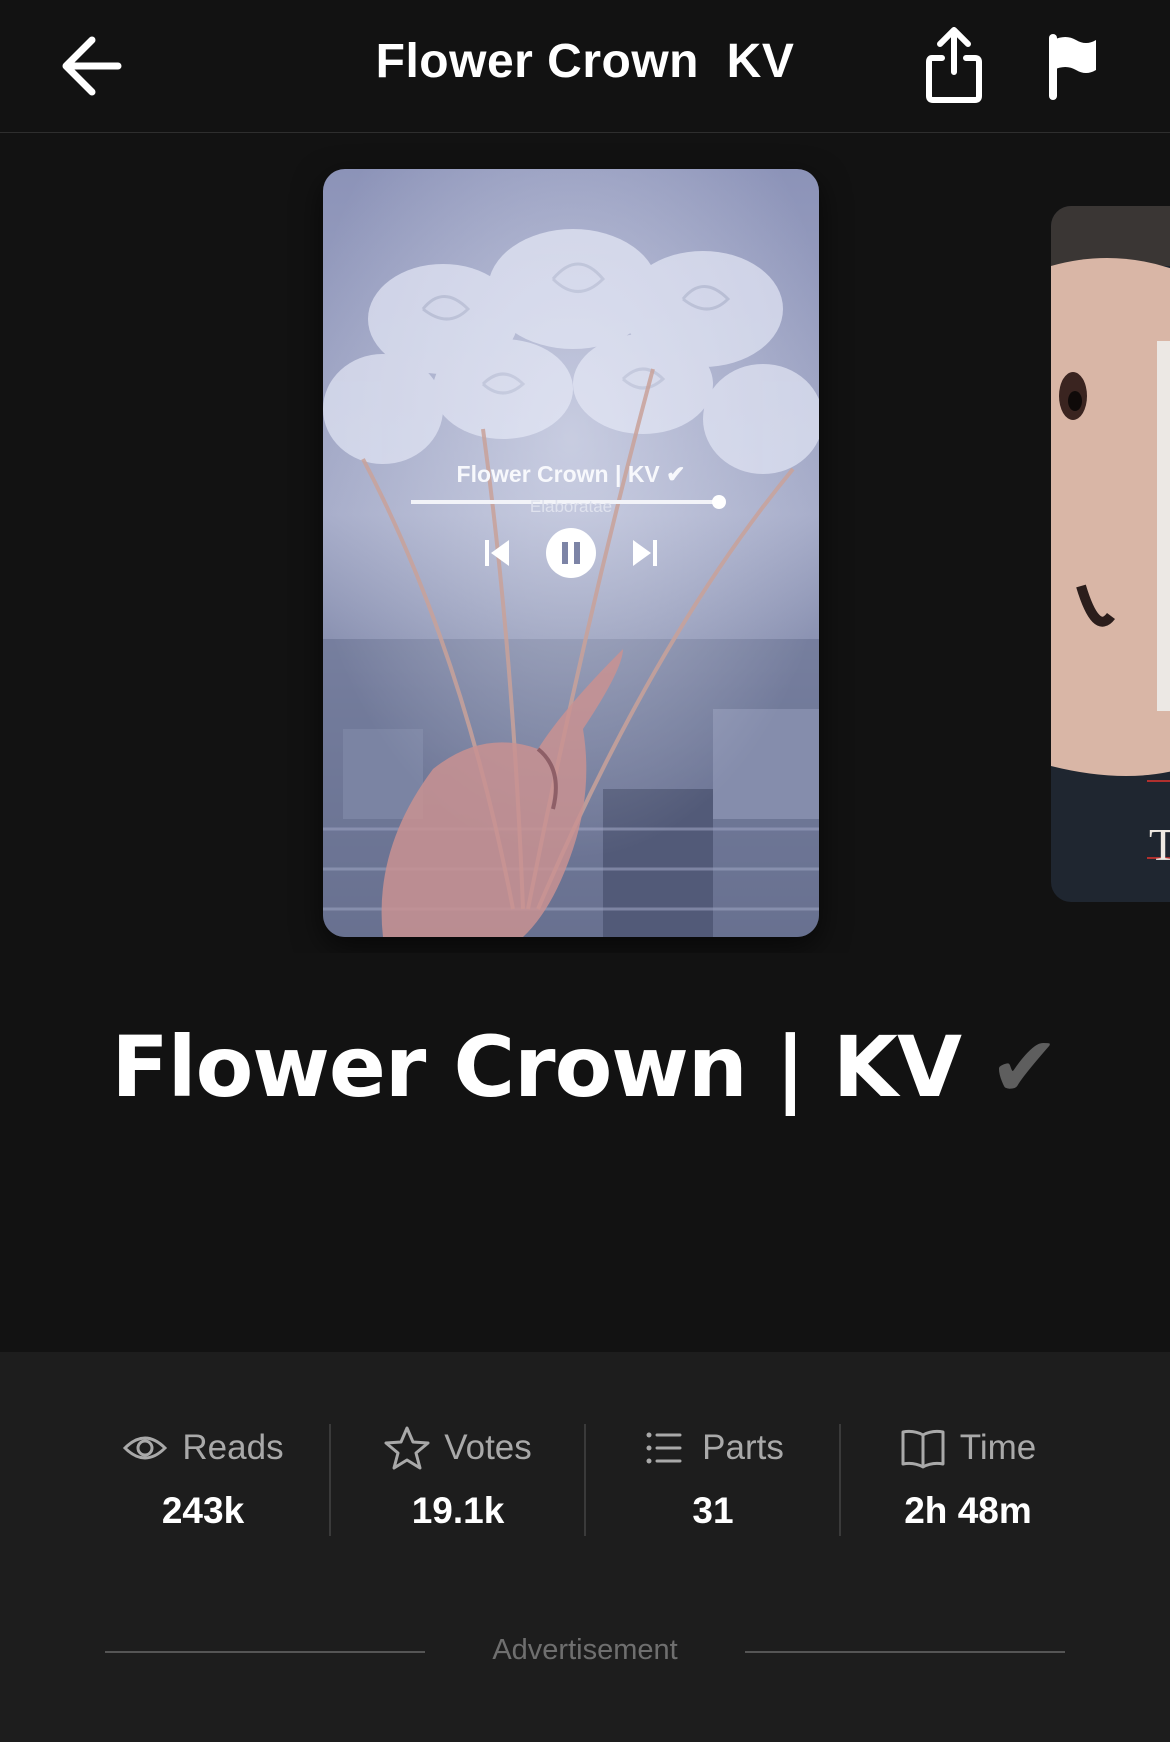  What do you see at coordinates (713, 1482) in the screenshot?
I see `stat-parts: Parts 31` at bounding box center [713, 1482].